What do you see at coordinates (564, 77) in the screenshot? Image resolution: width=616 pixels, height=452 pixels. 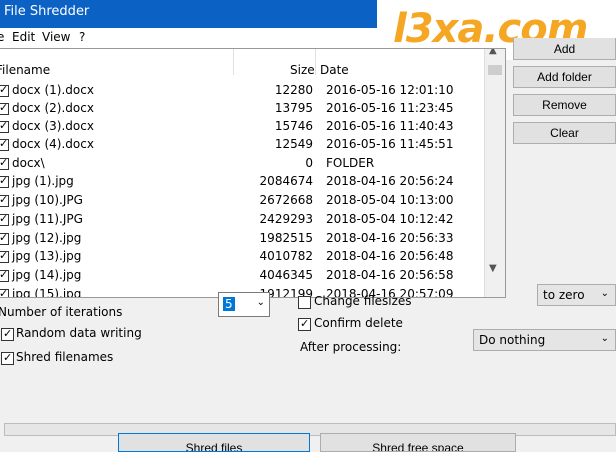 I see `add-folder-button: Add folder` at bounding box center [564, 77].